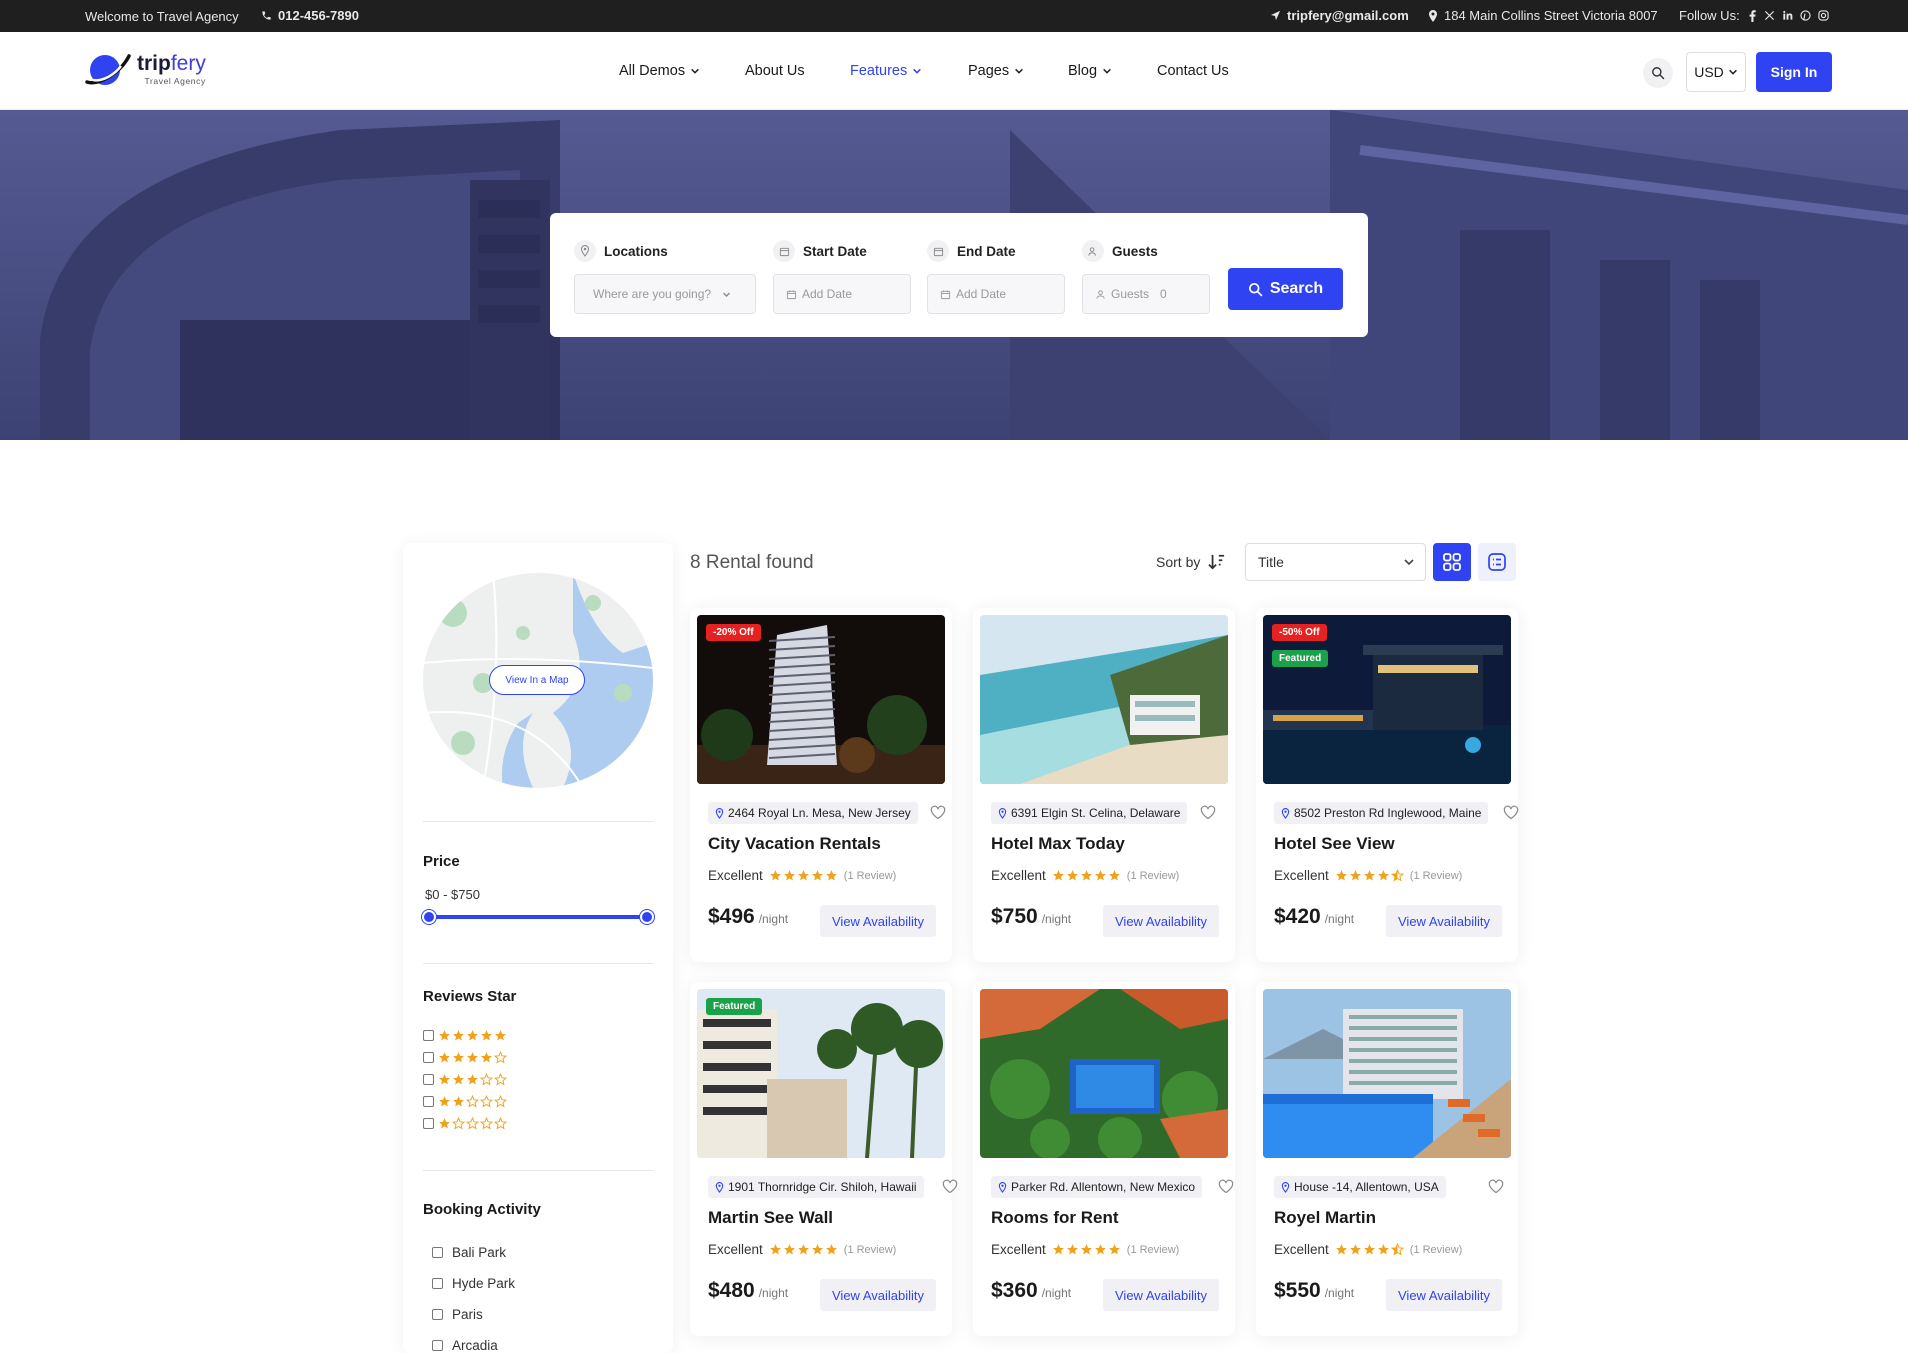 Image resolution: width=1908 pixels, height=1353 pixels. What do you see at coordinates (1019, 71) in the screenshot?
I see `chevron-down-icon` at bounding box center [1019, 71].